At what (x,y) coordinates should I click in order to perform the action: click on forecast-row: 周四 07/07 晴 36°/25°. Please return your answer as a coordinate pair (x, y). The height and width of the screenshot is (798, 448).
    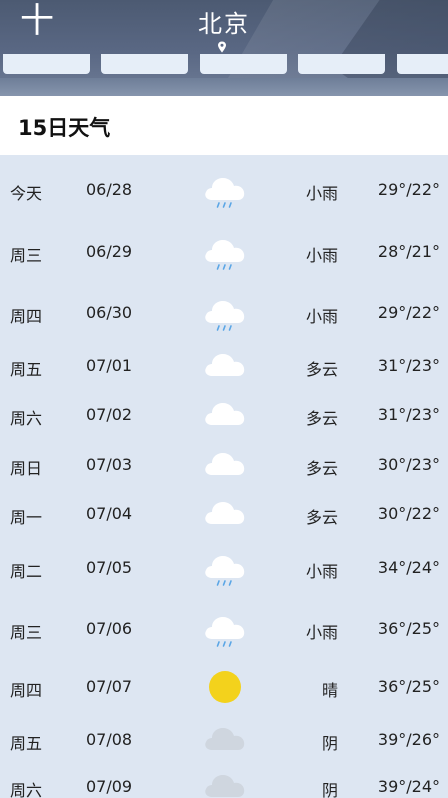
    Looking at the image, I should click on (224, 687).